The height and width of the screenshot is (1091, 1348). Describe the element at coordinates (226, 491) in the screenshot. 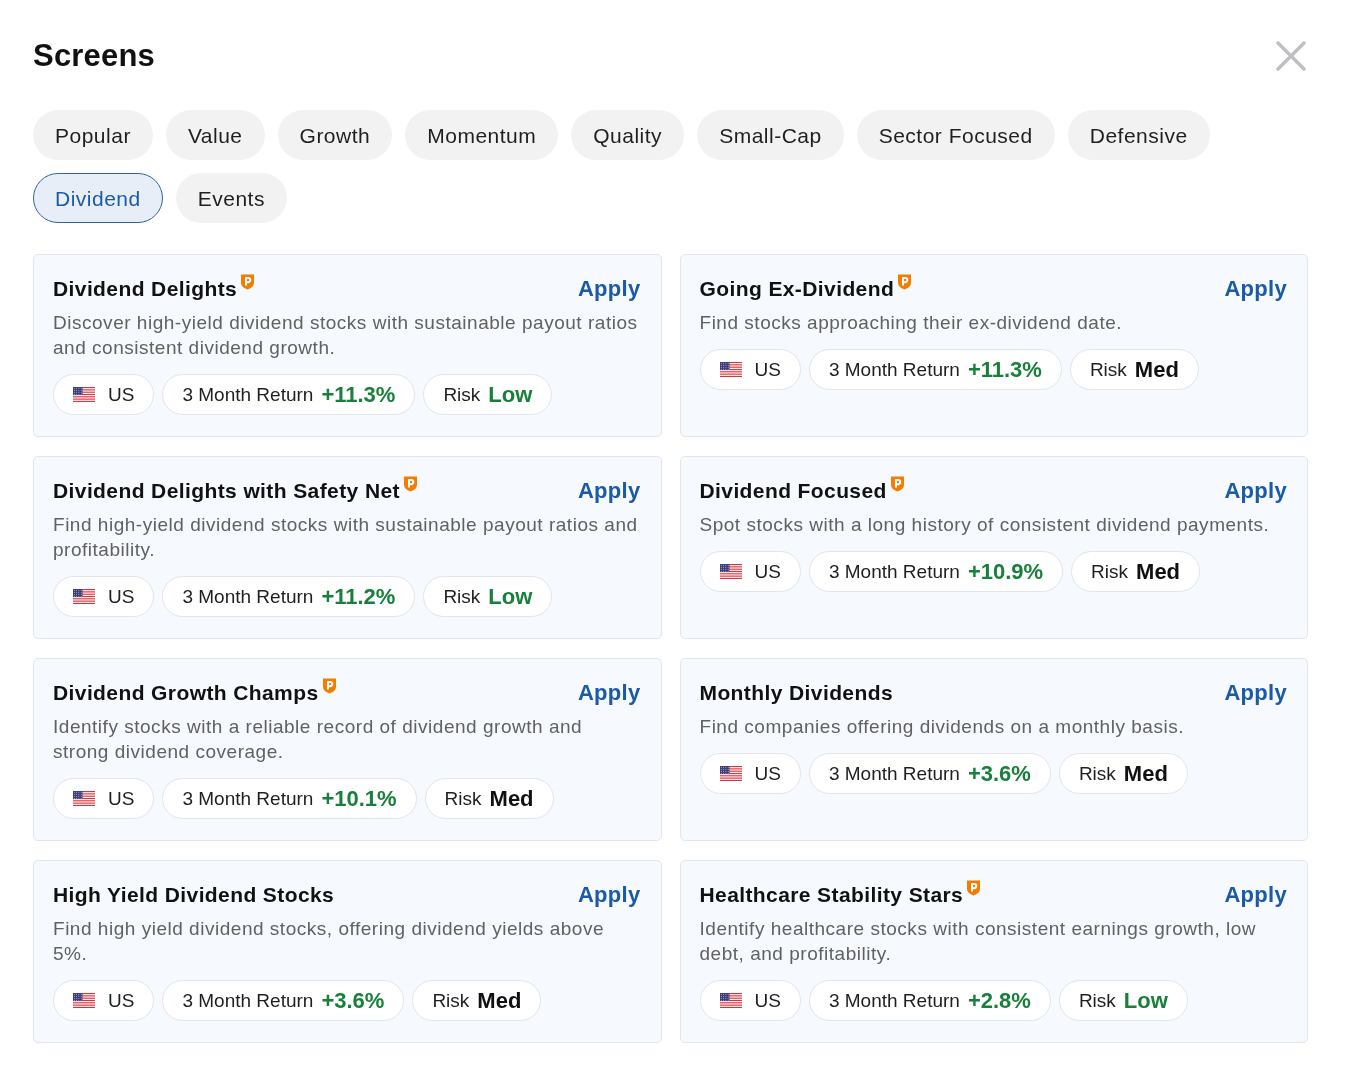

I see `card-title: Dividend Delights with Safety Net` at that location.